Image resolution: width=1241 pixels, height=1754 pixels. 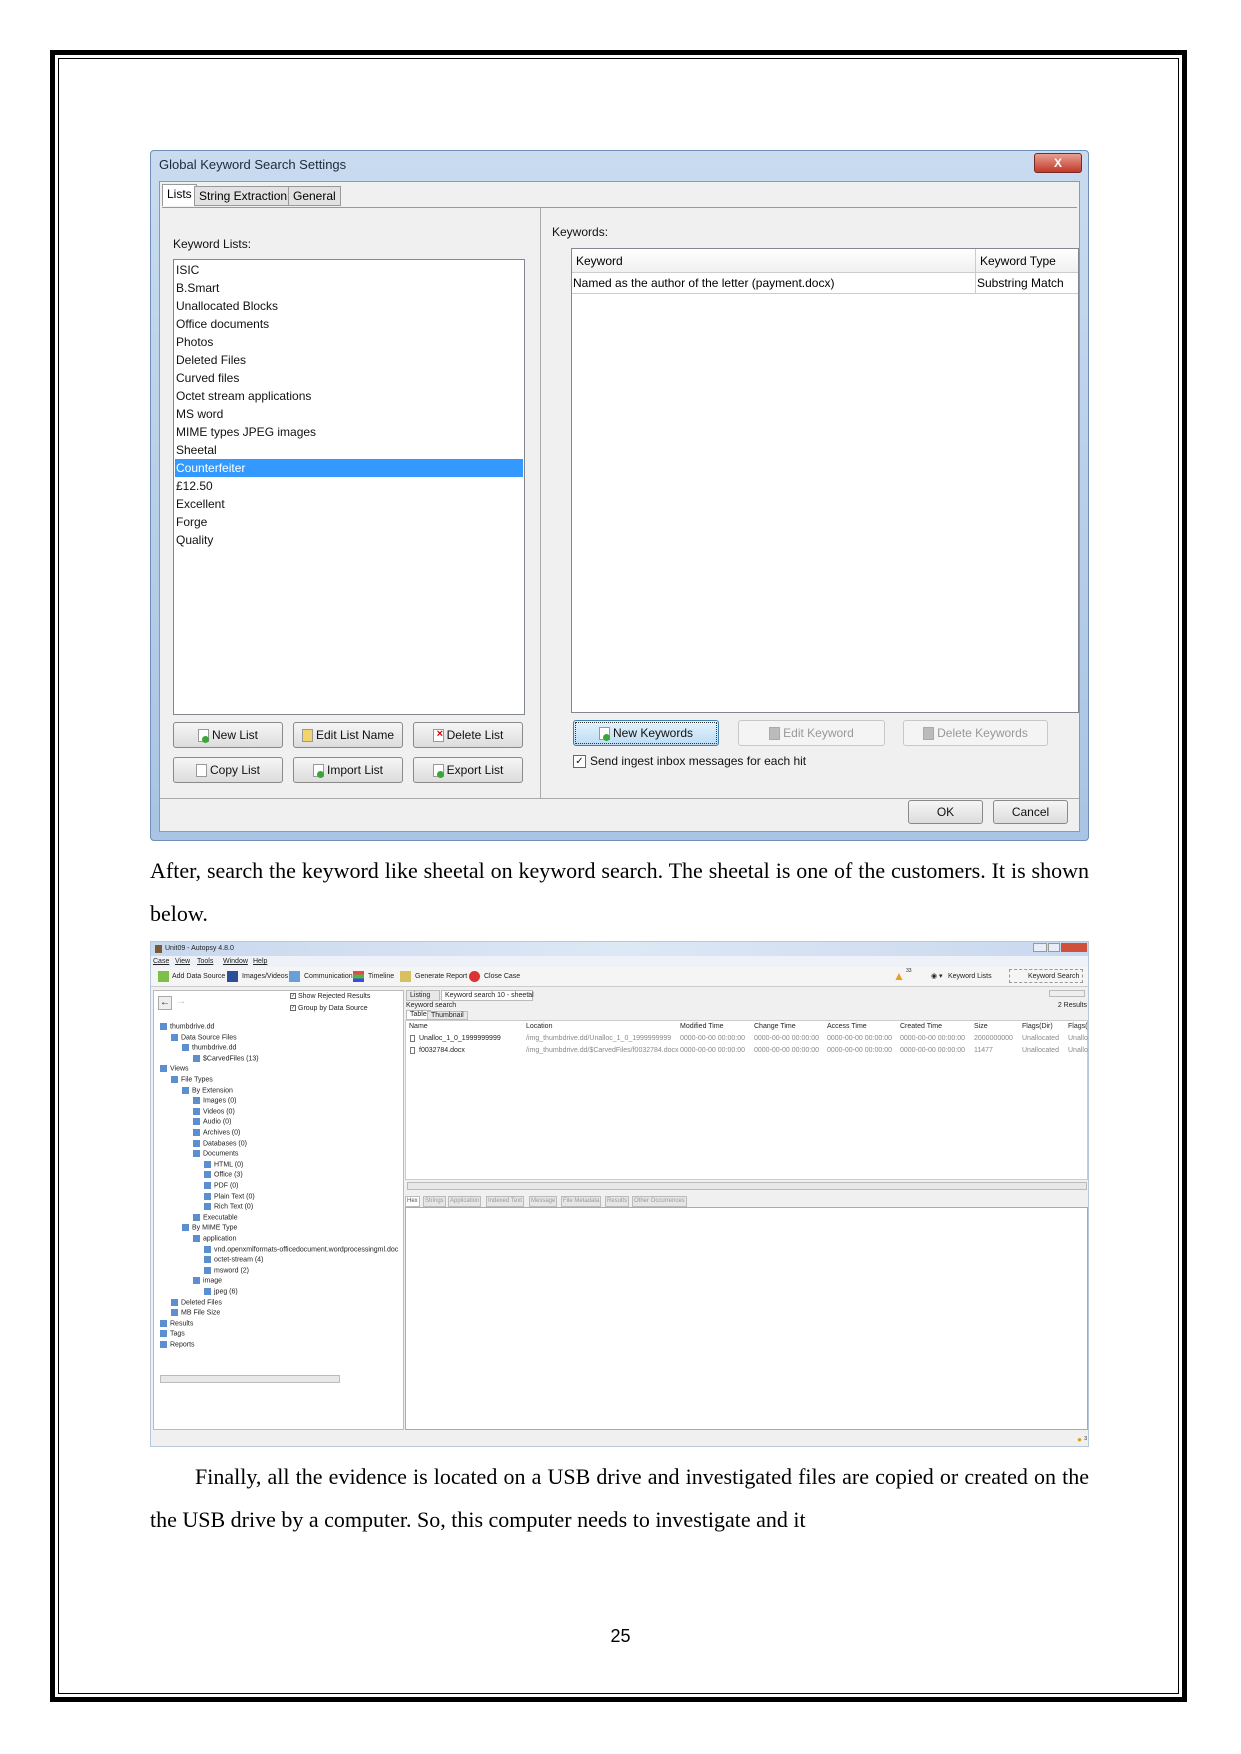 What do you see at coordinates (177, 1344) in the screenshot?
I see `tree-node: Reports` at bounding box center [177, 1344].